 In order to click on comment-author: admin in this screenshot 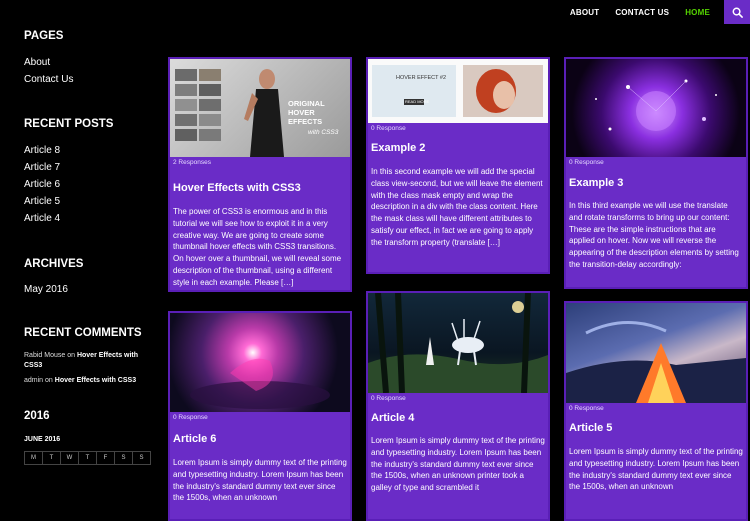, I will do `click(34, 380)`.